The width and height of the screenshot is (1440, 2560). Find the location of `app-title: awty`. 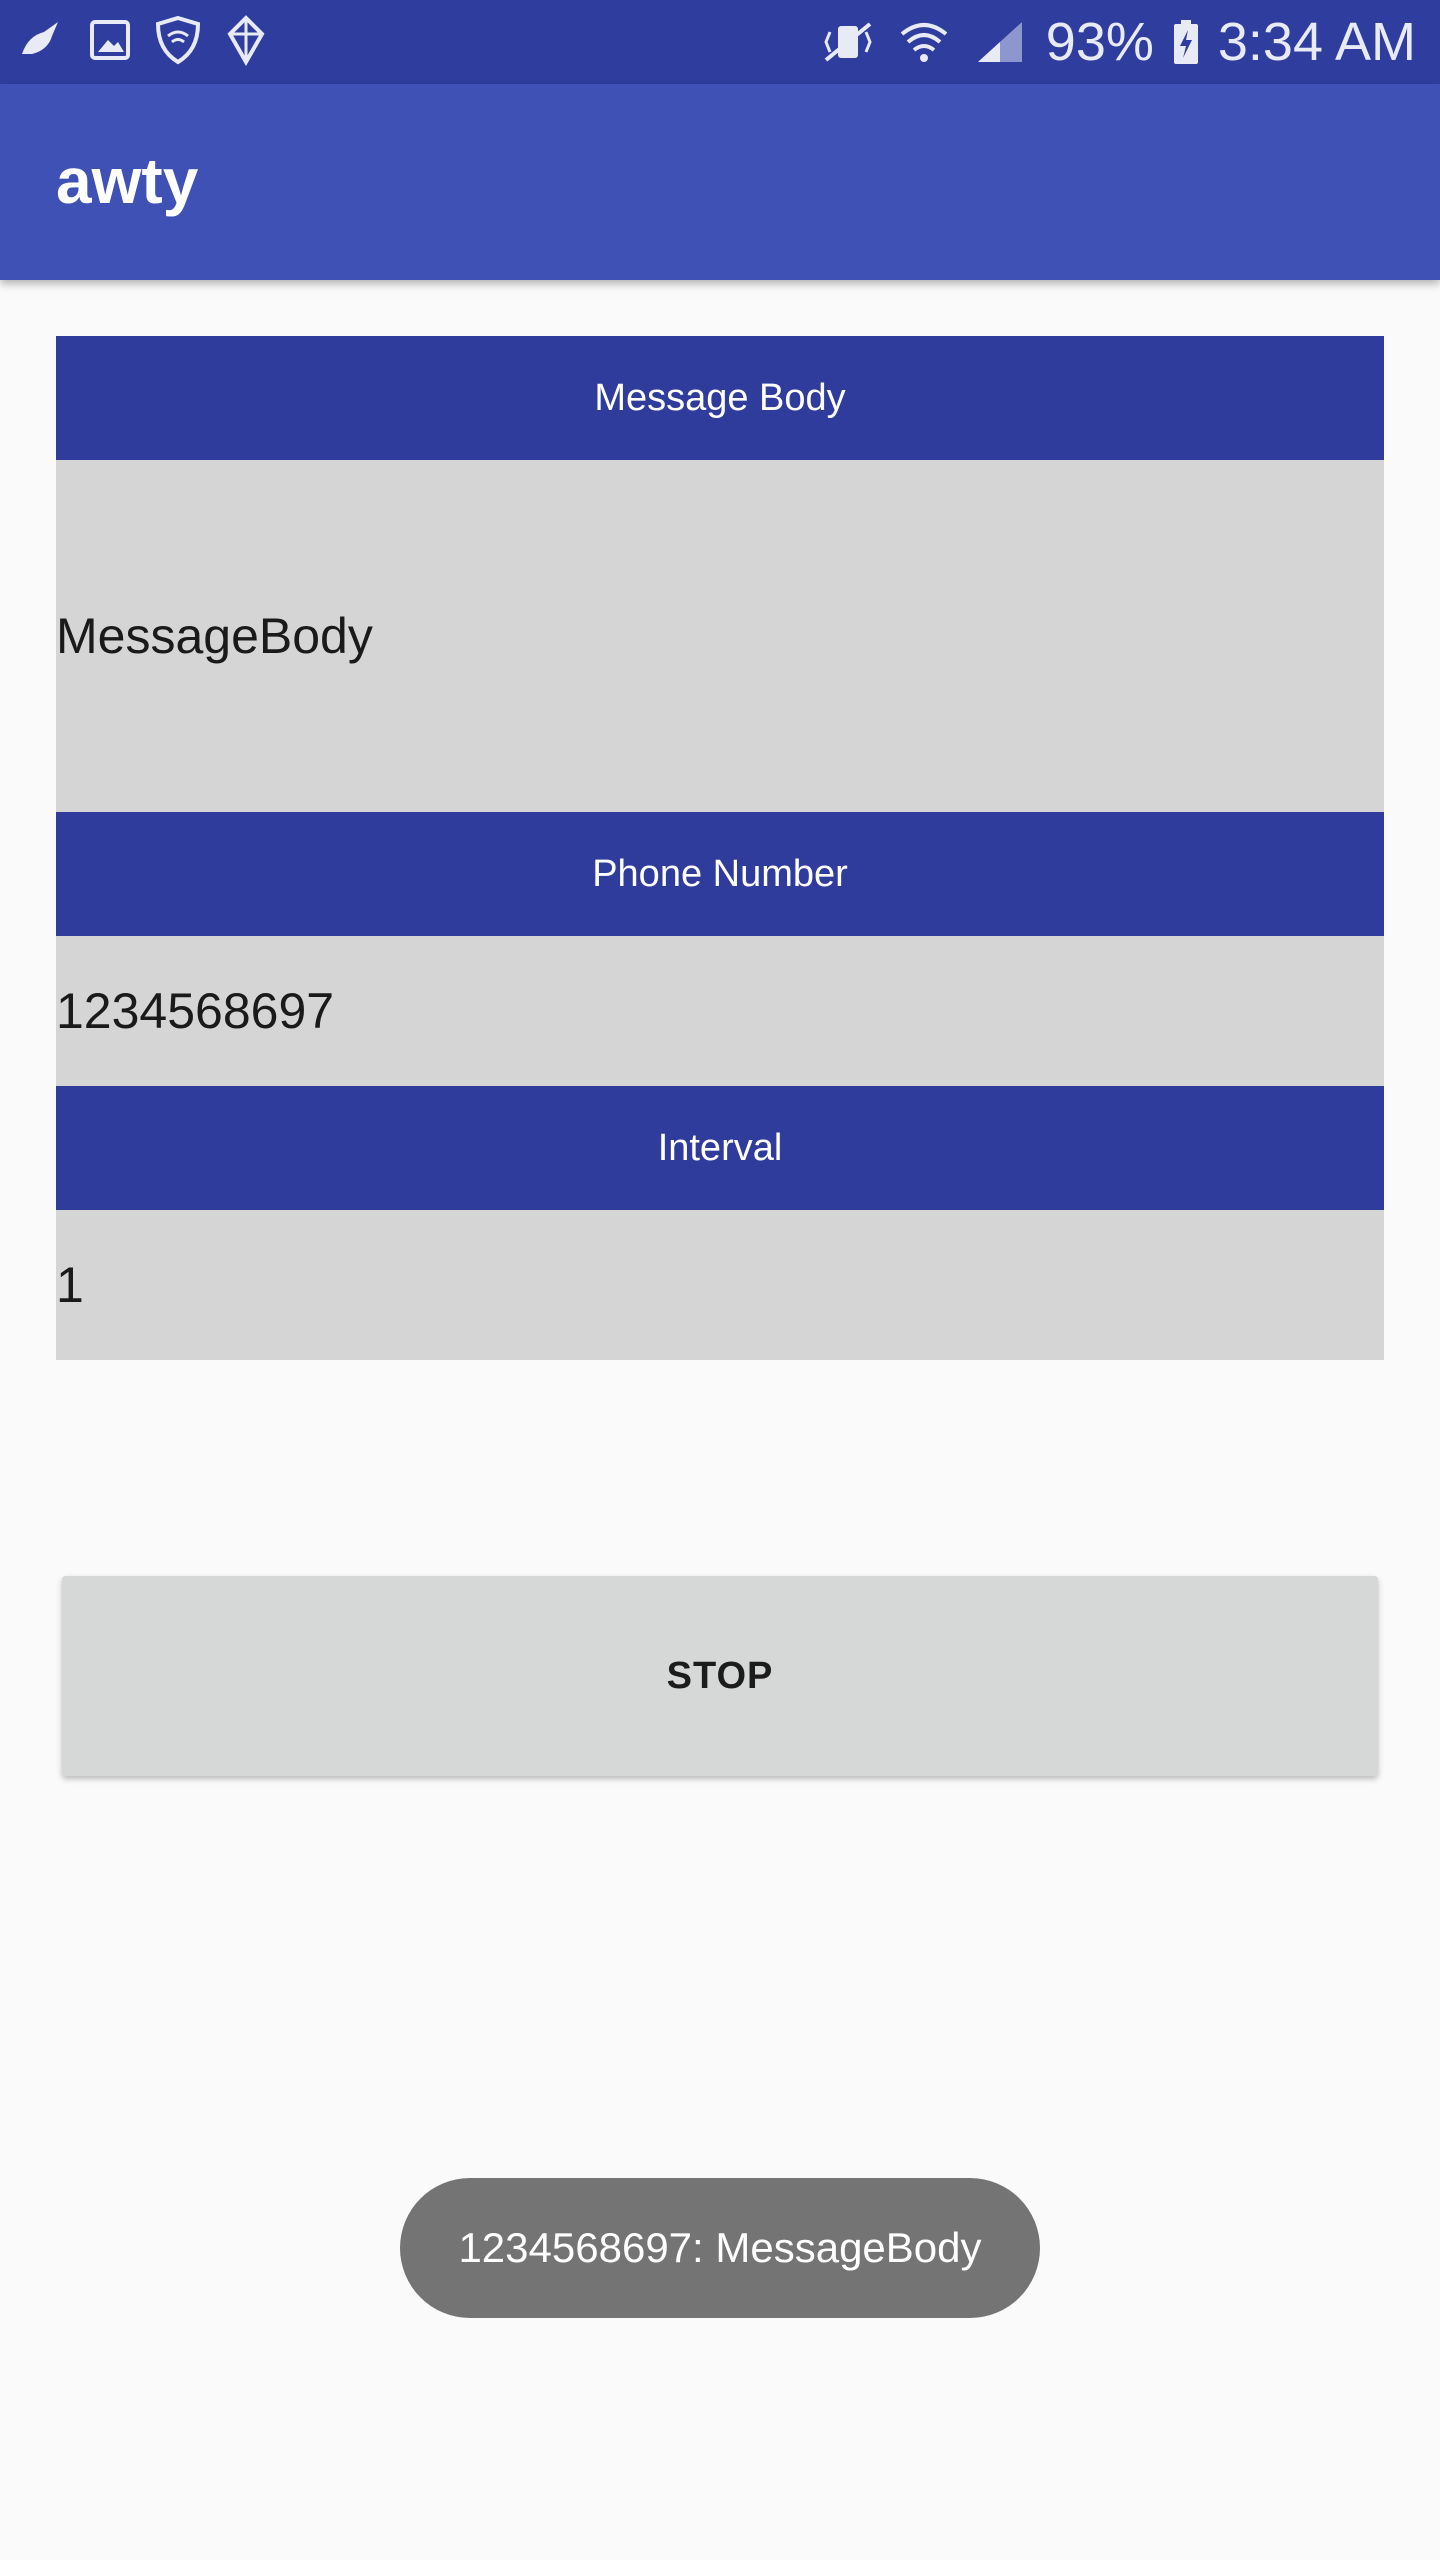

app-title: awty is located at coordinates (127, 181).